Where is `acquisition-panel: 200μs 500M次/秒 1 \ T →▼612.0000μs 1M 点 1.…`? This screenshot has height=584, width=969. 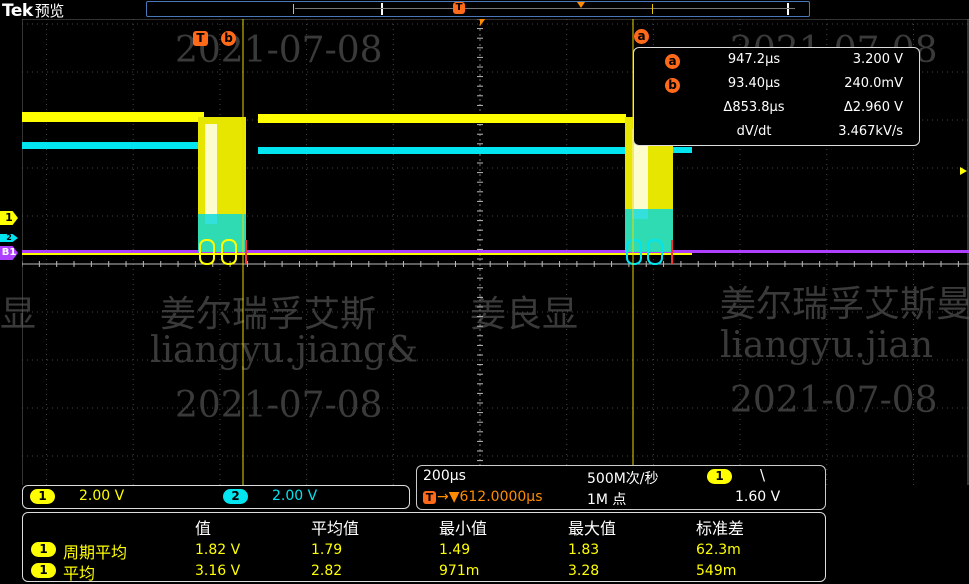 acquisition-panel: 200μs 500M次/秒 1 \ T →▼612.0000μs 1M 点 1.… is located at coordinates (621, 487).